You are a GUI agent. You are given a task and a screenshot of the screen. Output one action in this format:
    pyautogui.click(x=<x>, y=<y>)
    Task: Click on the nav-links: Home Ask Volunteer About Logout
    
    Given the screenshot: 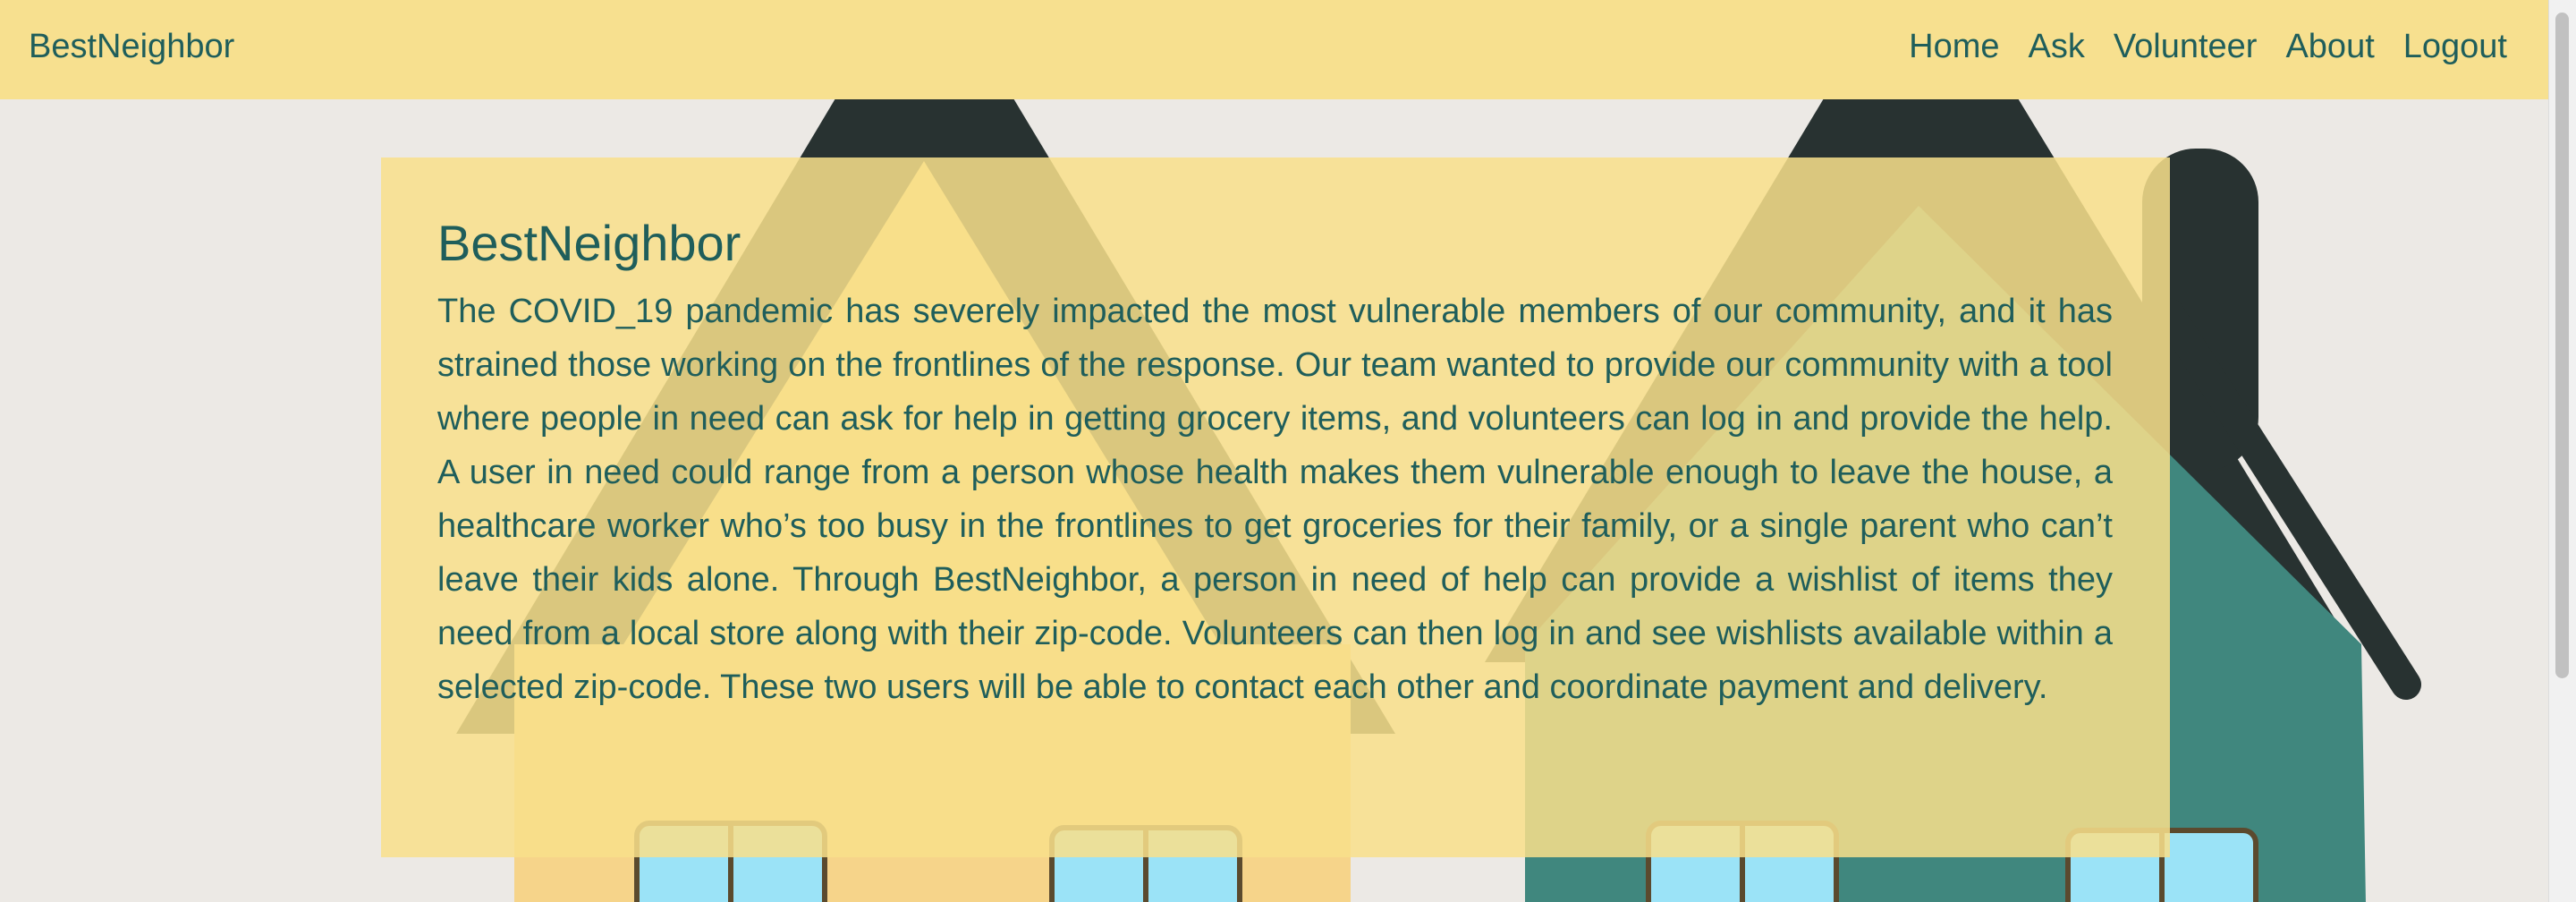 What is the action you would take?
    pyautogui.click(x=2208, y=46)
    